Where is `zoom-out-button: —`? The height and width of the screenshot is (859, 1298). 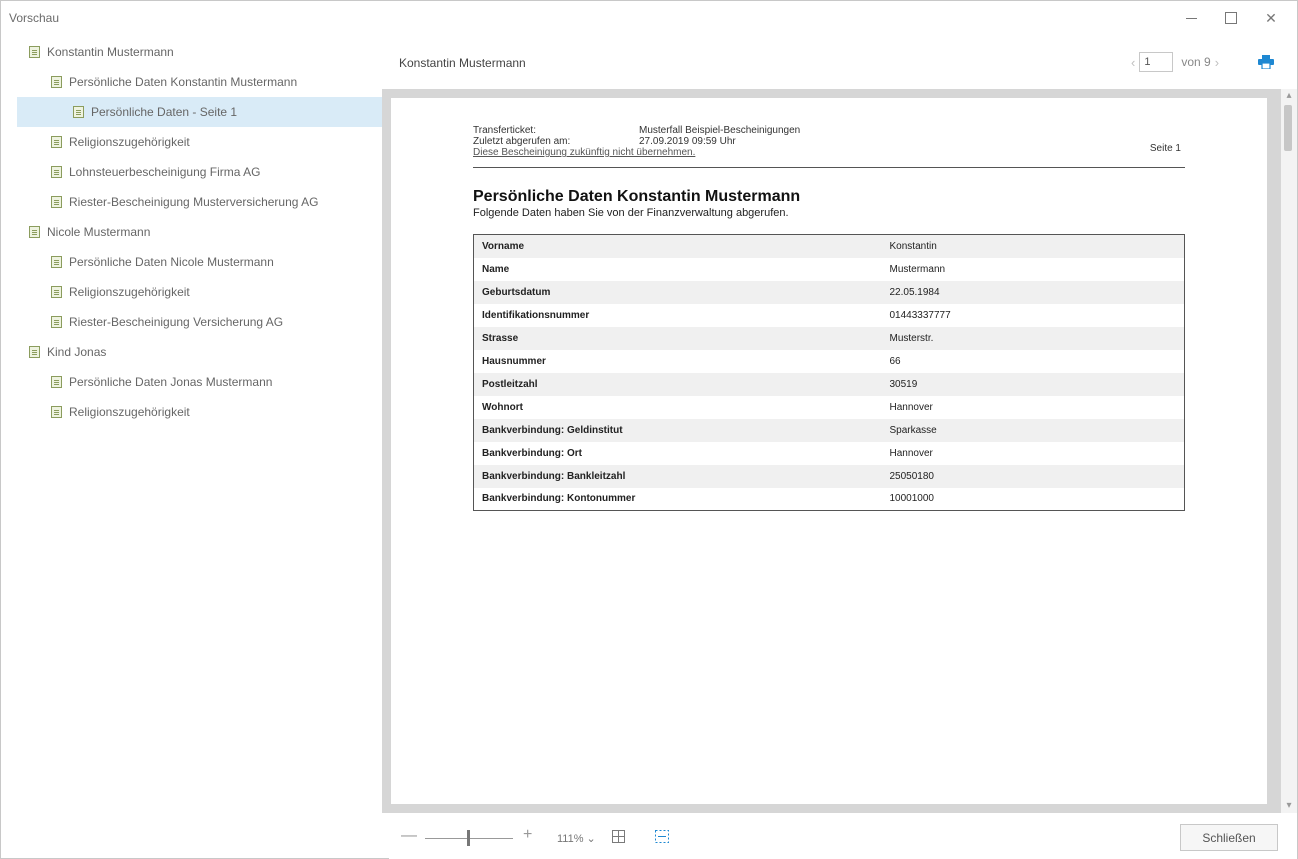
zoom-out-button: — is located at coordinates (409, 836).